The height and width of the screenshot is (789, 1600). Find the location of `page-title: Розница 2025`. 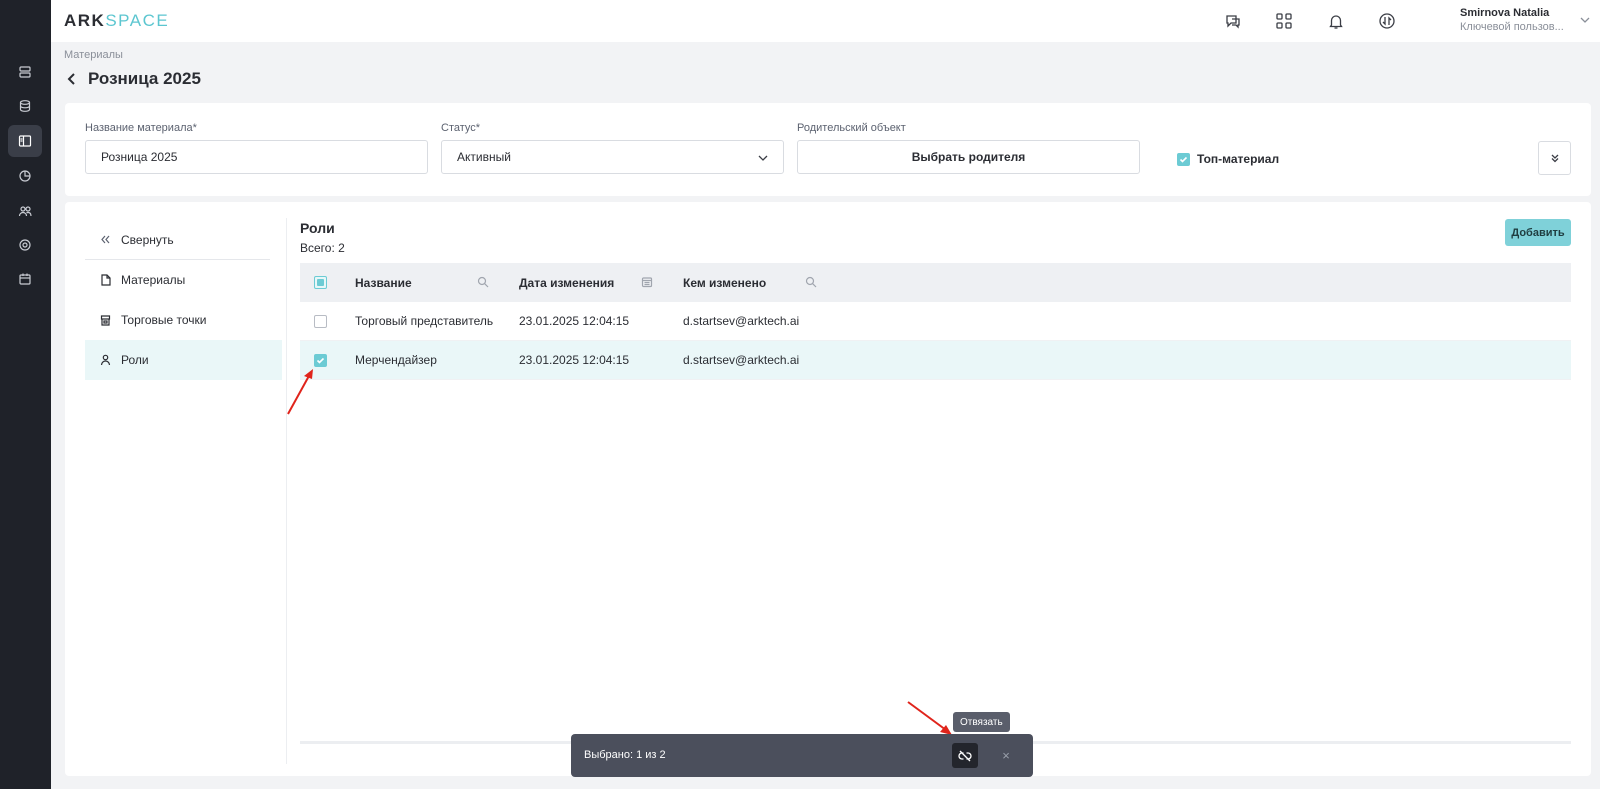

page-title: Розница 2025 is located at coordinates (144, 78).